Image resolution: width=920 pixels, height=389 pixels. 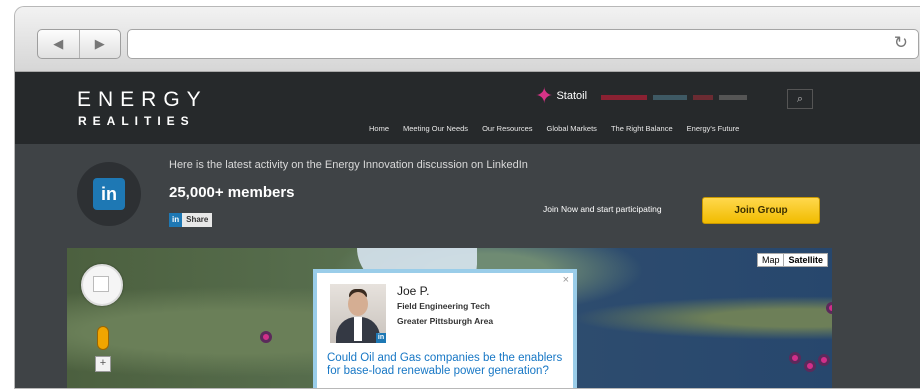 What do you see at coordinates (572, 128) in the screenshot?
I see `menu-item-global-markets: Global Markets` at bounding box center [572, 128].